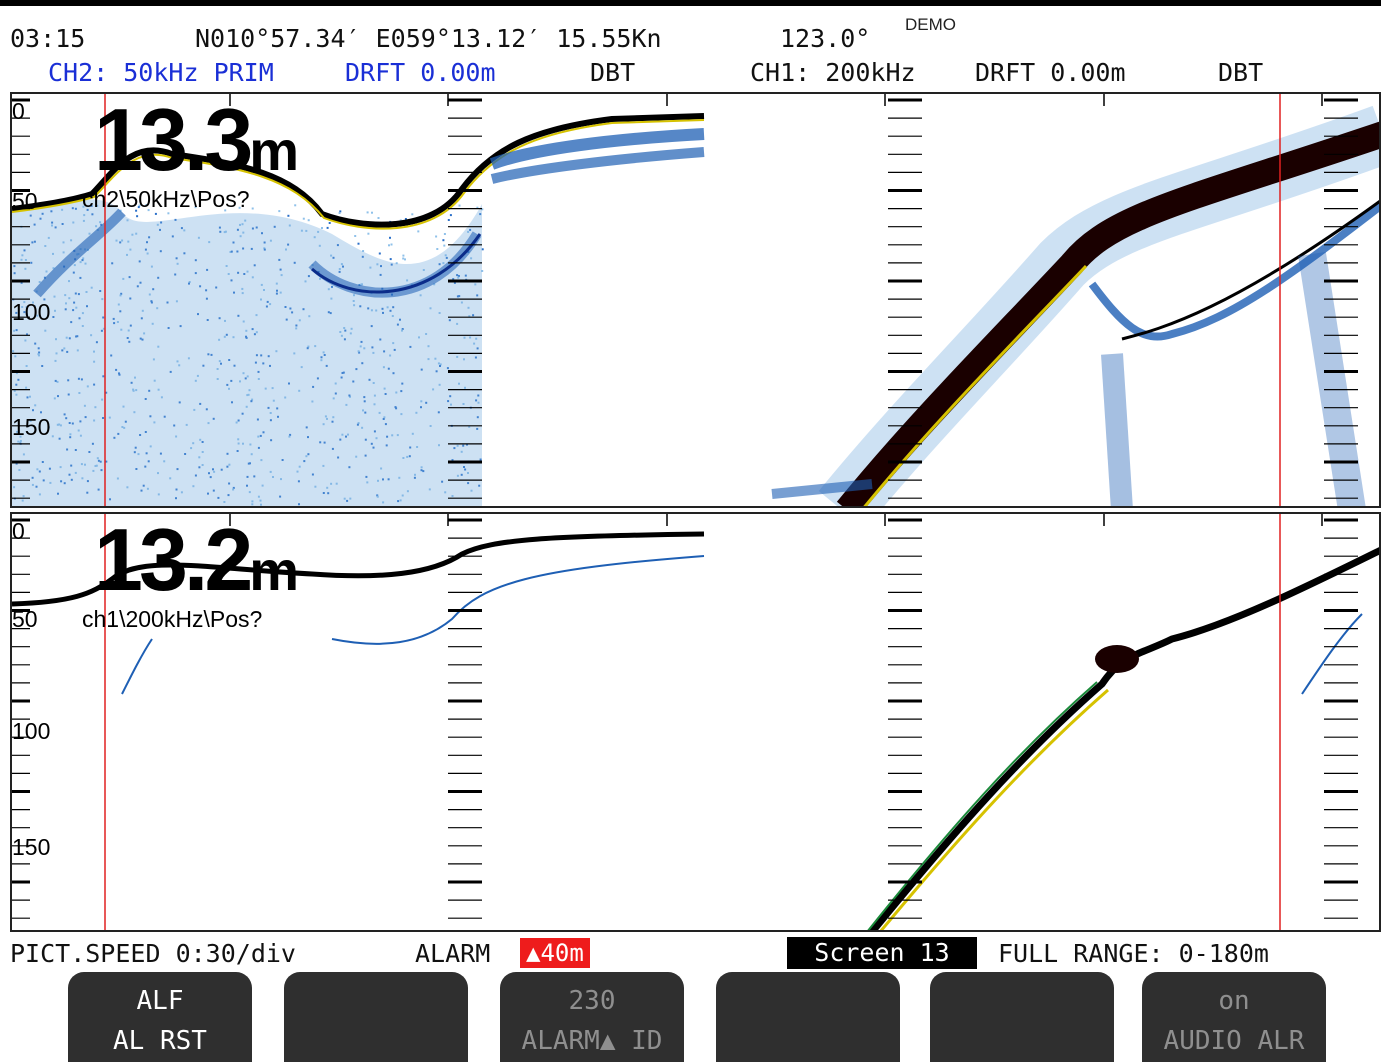  I want to click on ch2-channel-label: ch2\50kHz\Pos?, so click(166, 199).